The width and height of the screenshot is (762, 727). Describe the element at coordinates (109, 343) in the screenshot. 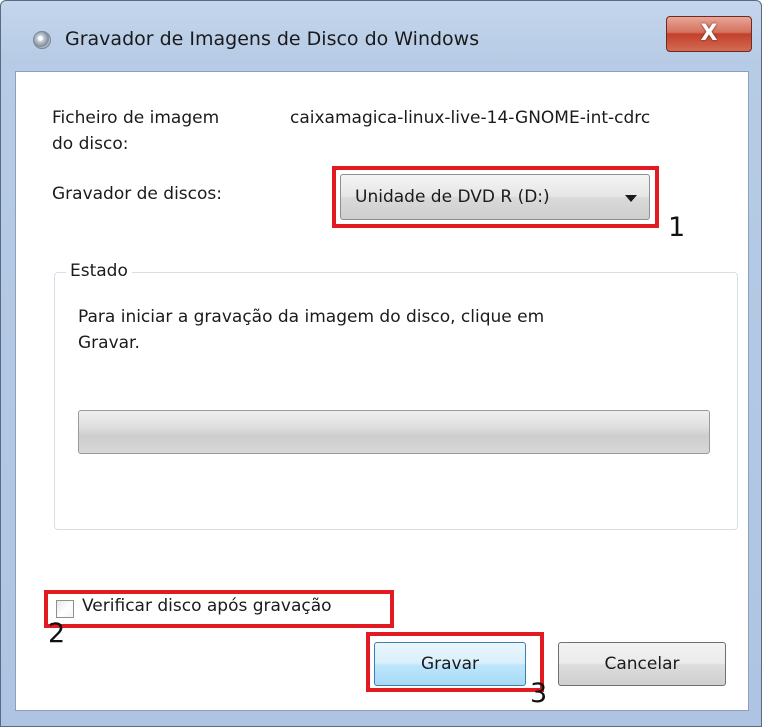

I see `status-message-line2: Gravar.` at that location.